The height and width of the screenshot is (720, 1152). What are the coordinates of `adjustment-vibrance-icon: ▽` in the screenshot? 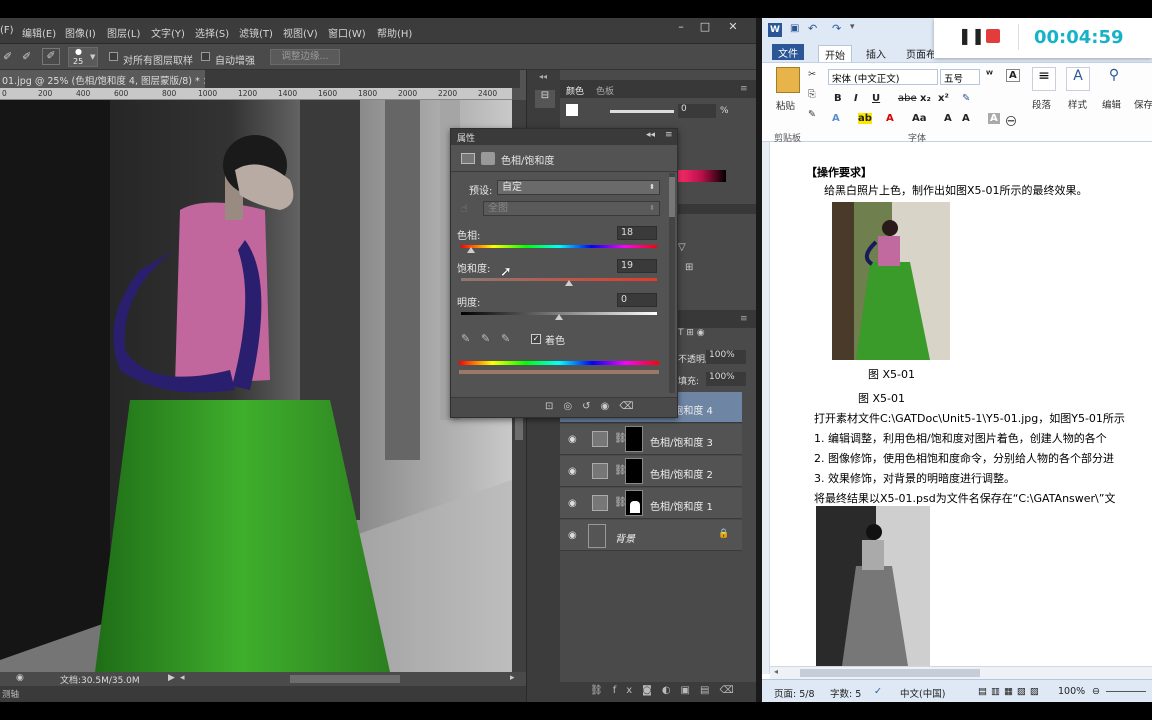 It's located at (682, 247).